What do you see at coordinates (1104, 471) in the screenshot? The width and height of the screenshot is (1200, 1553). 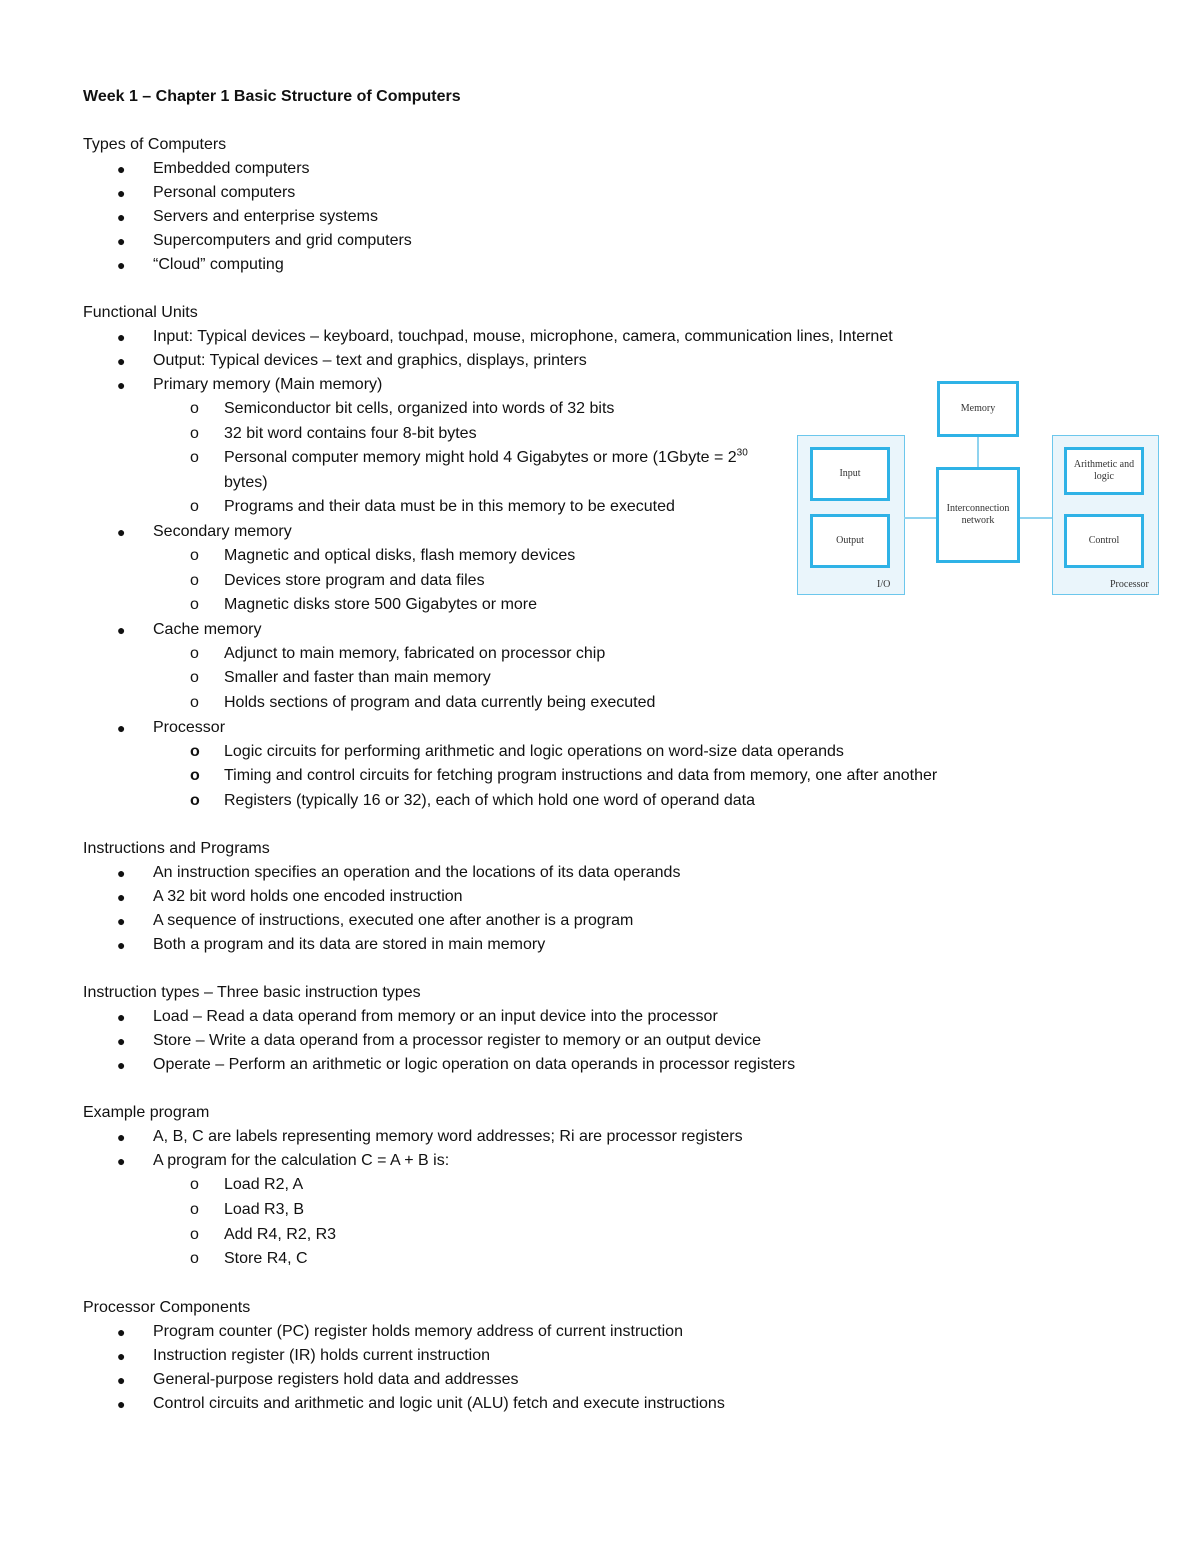 I see `alu-box: Arithmetic and logic` at bounding box center [1104, 471].